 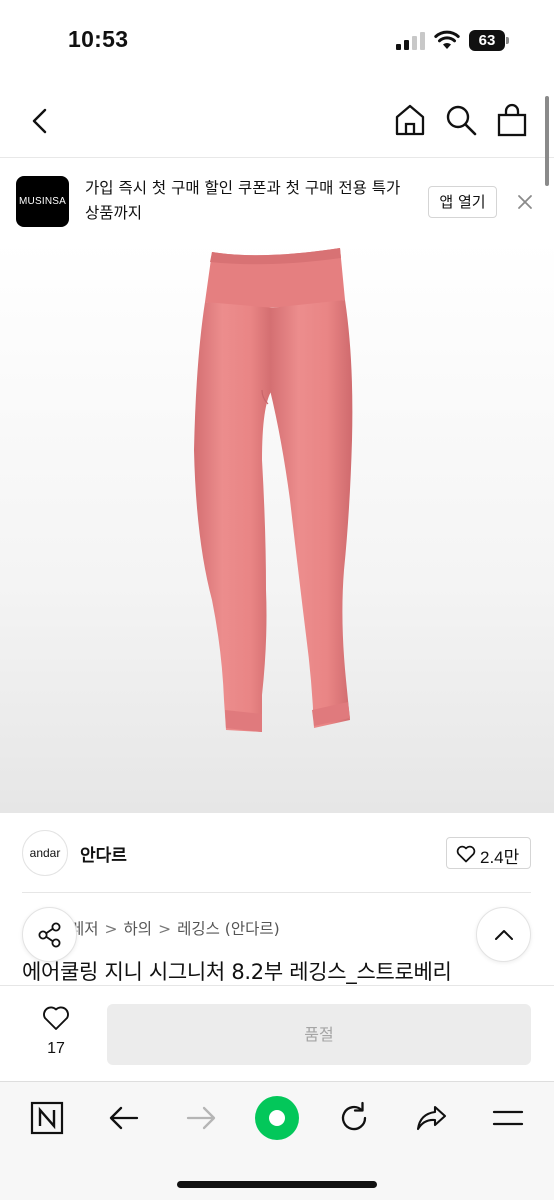 What do you see at coordinates (431, 1118) in the screenshot?
I see `share-arrow-icon` at bounding box center [431, 1118].